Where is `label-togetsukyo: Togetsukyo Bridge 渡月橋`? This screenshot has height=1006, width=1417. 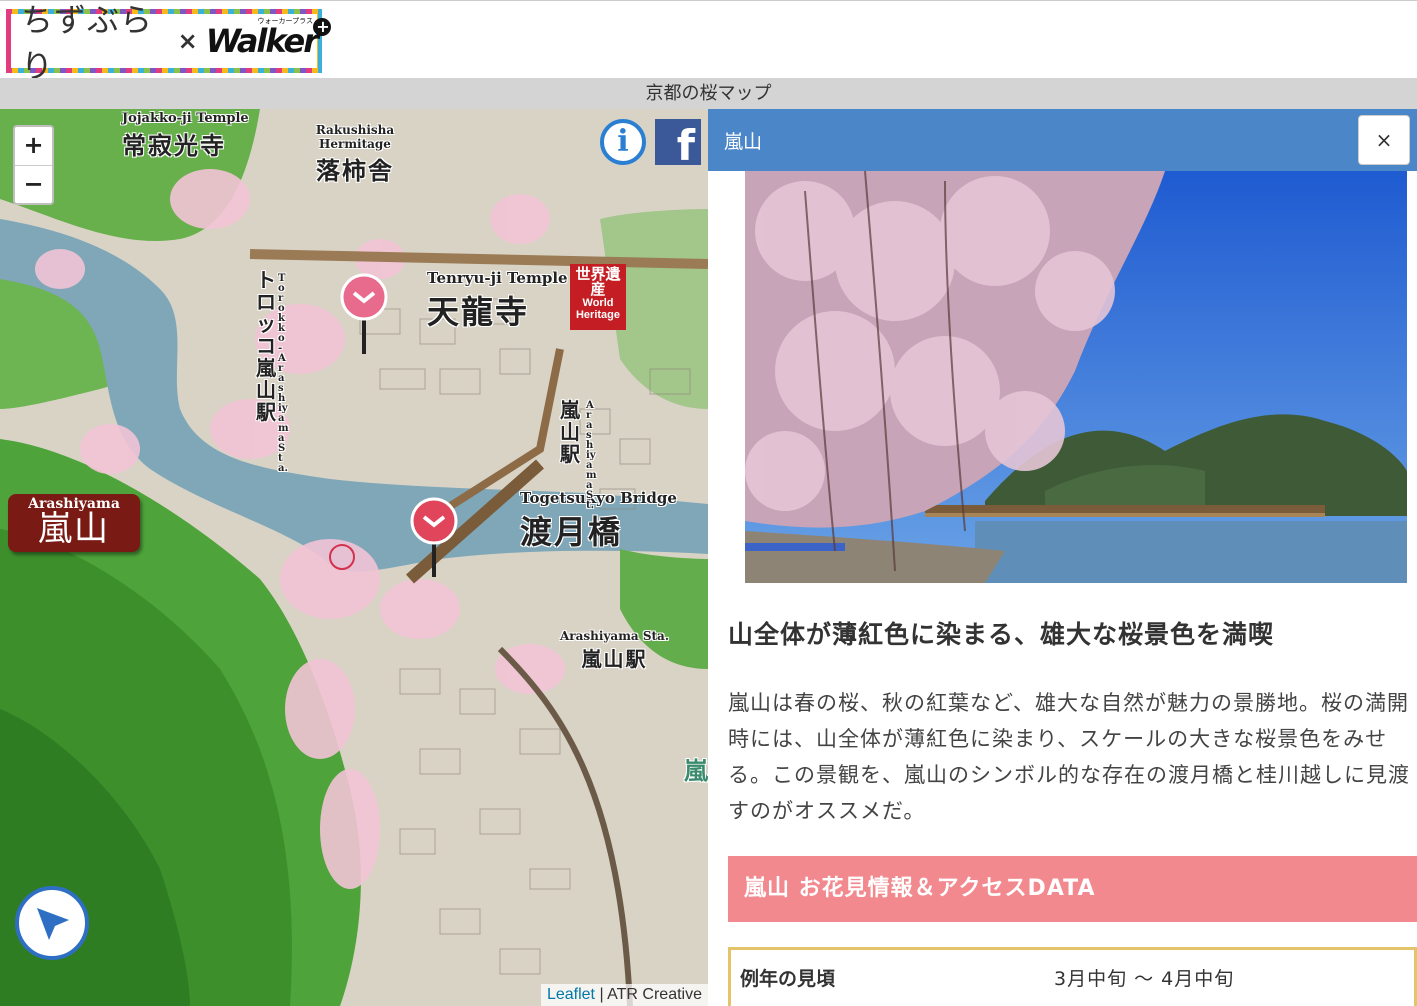 label-togetsukyo: Togetsukyo Bridge 渡月橋 is located at coordinates (598, 520).